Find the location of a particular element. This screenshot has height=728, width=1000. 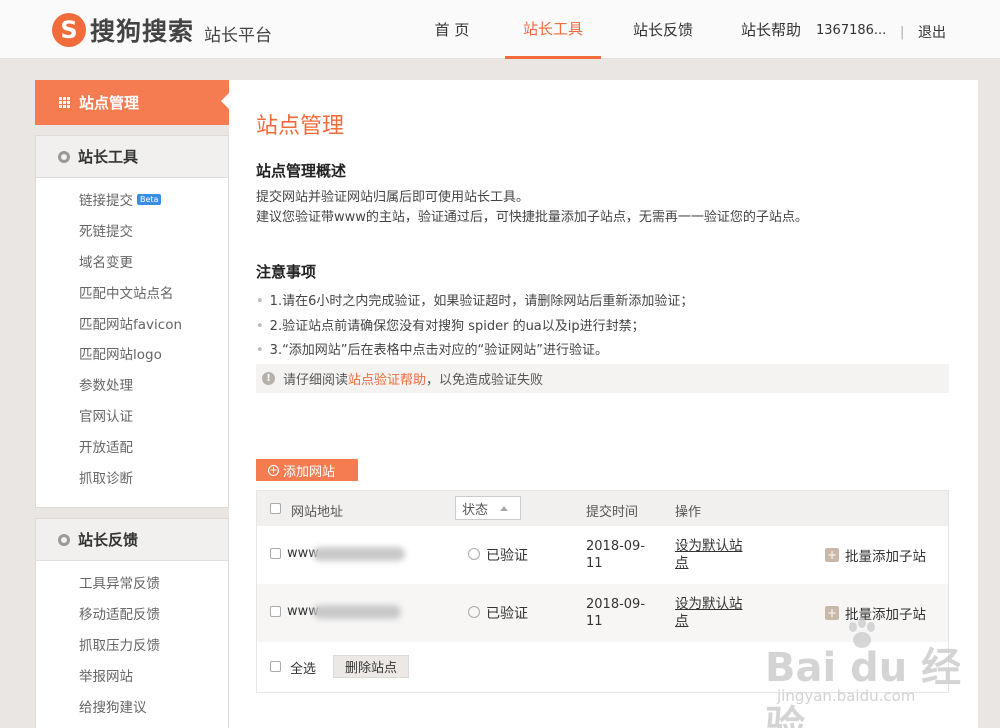

header-action: 操作 is located at coordinates (688, 512).